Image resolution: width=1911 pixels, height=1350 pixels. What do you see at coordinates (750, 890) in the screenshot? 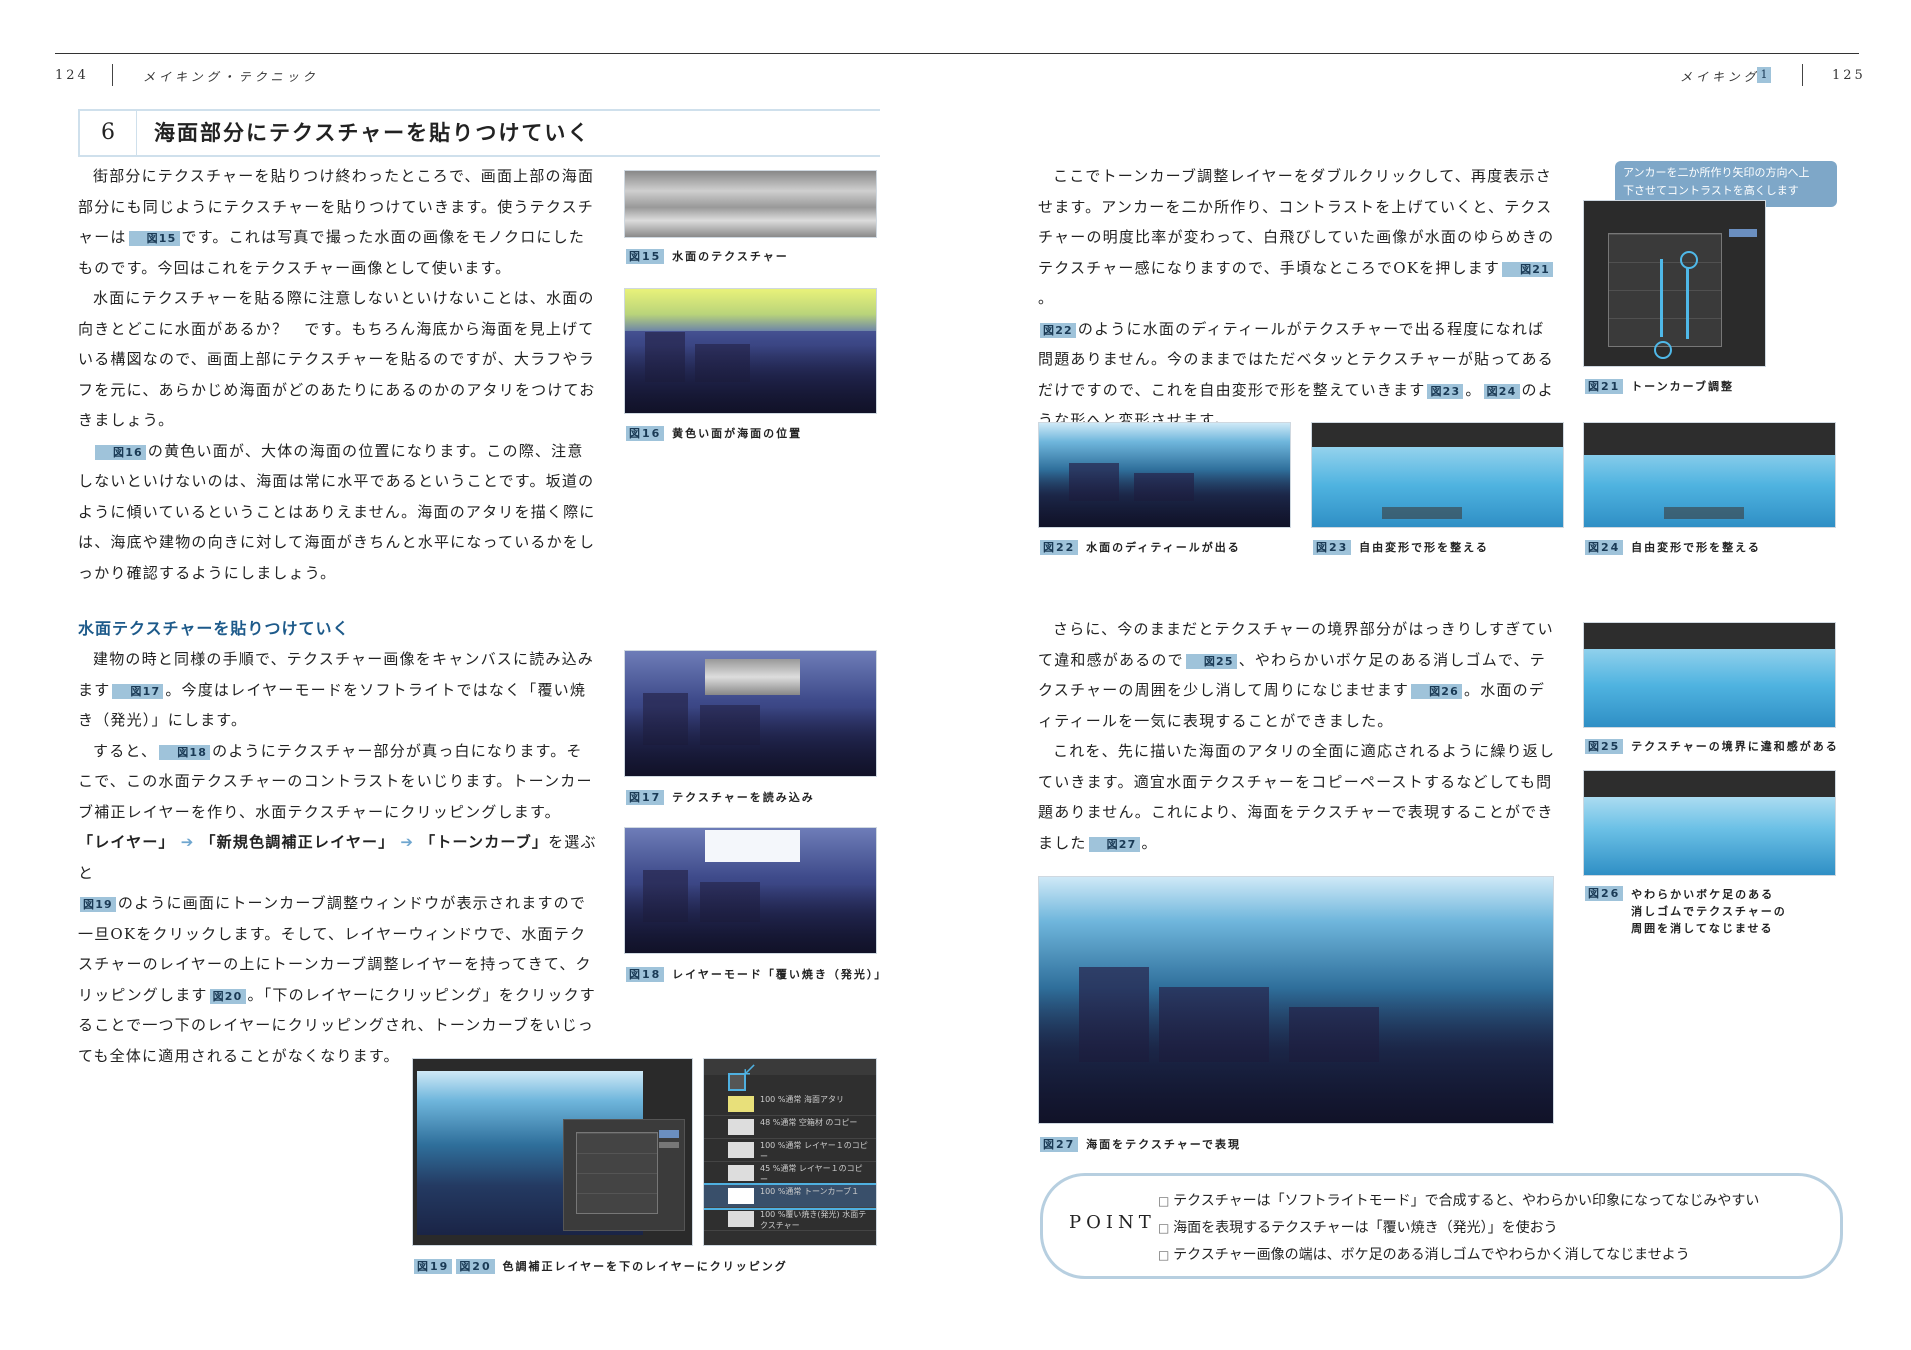
I see `fig18-image` at bounding box center [750, 890].